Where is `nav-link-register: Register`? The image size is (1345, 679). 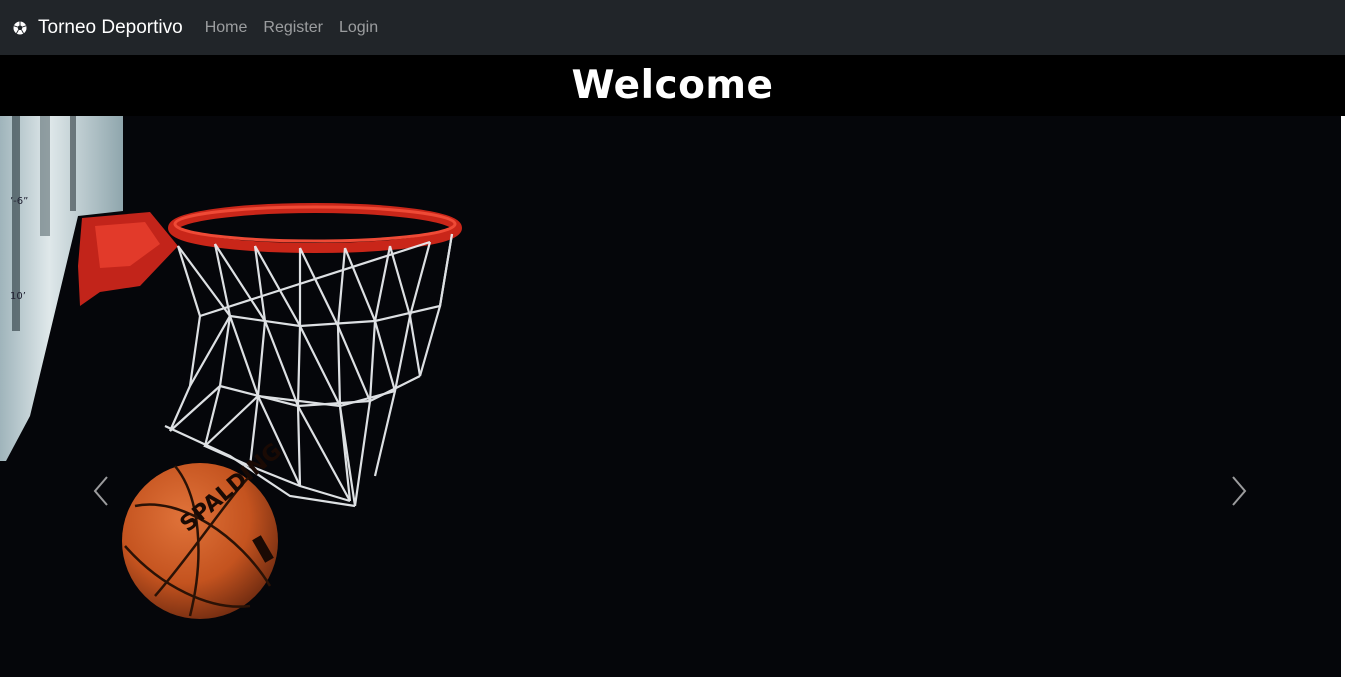 nav-link-register: Register is located at coordinates (293, 28).